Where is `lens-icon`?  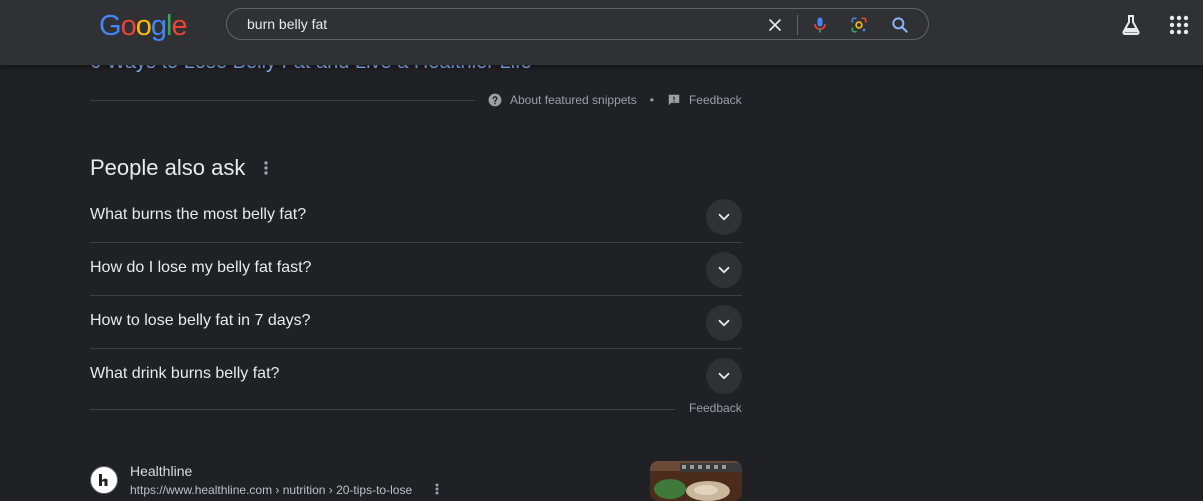 lens-icon is located at coordinates (859, 25).